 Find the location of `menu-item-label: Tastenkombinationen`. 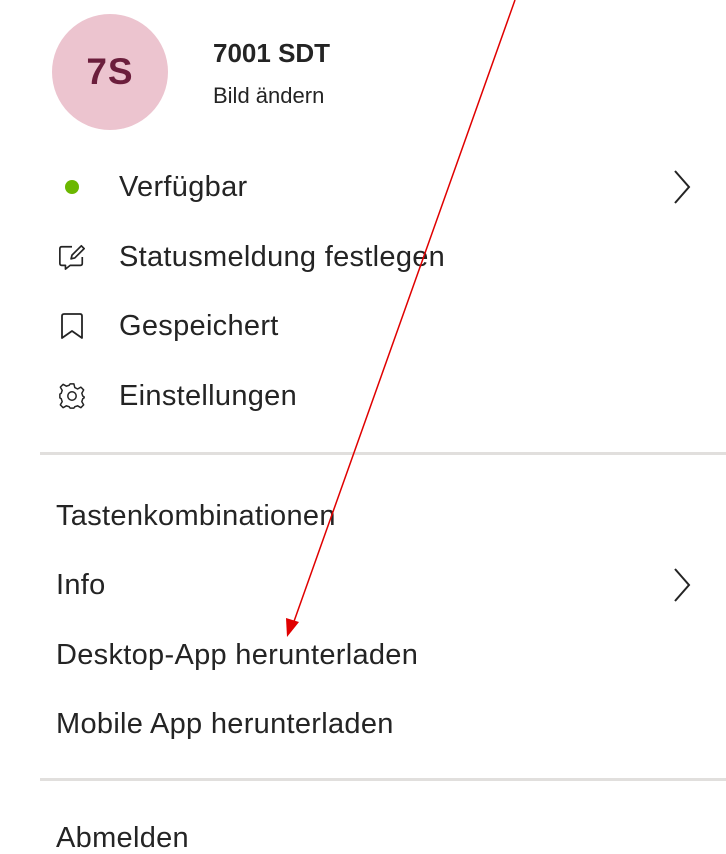

menu-item-label: Tastenkombinationen is located at coordinates (196, 515).